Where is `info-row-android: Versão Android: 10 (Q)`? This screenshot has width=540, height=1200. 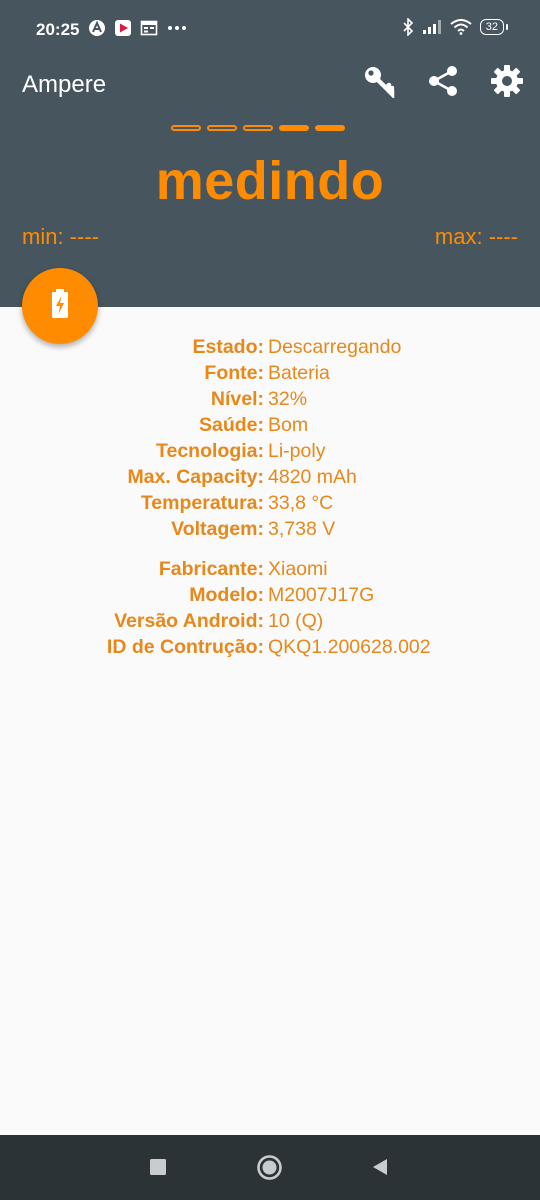
info-row-android: Versão Android: 10 (Q) is located at coordinates (270, 621).